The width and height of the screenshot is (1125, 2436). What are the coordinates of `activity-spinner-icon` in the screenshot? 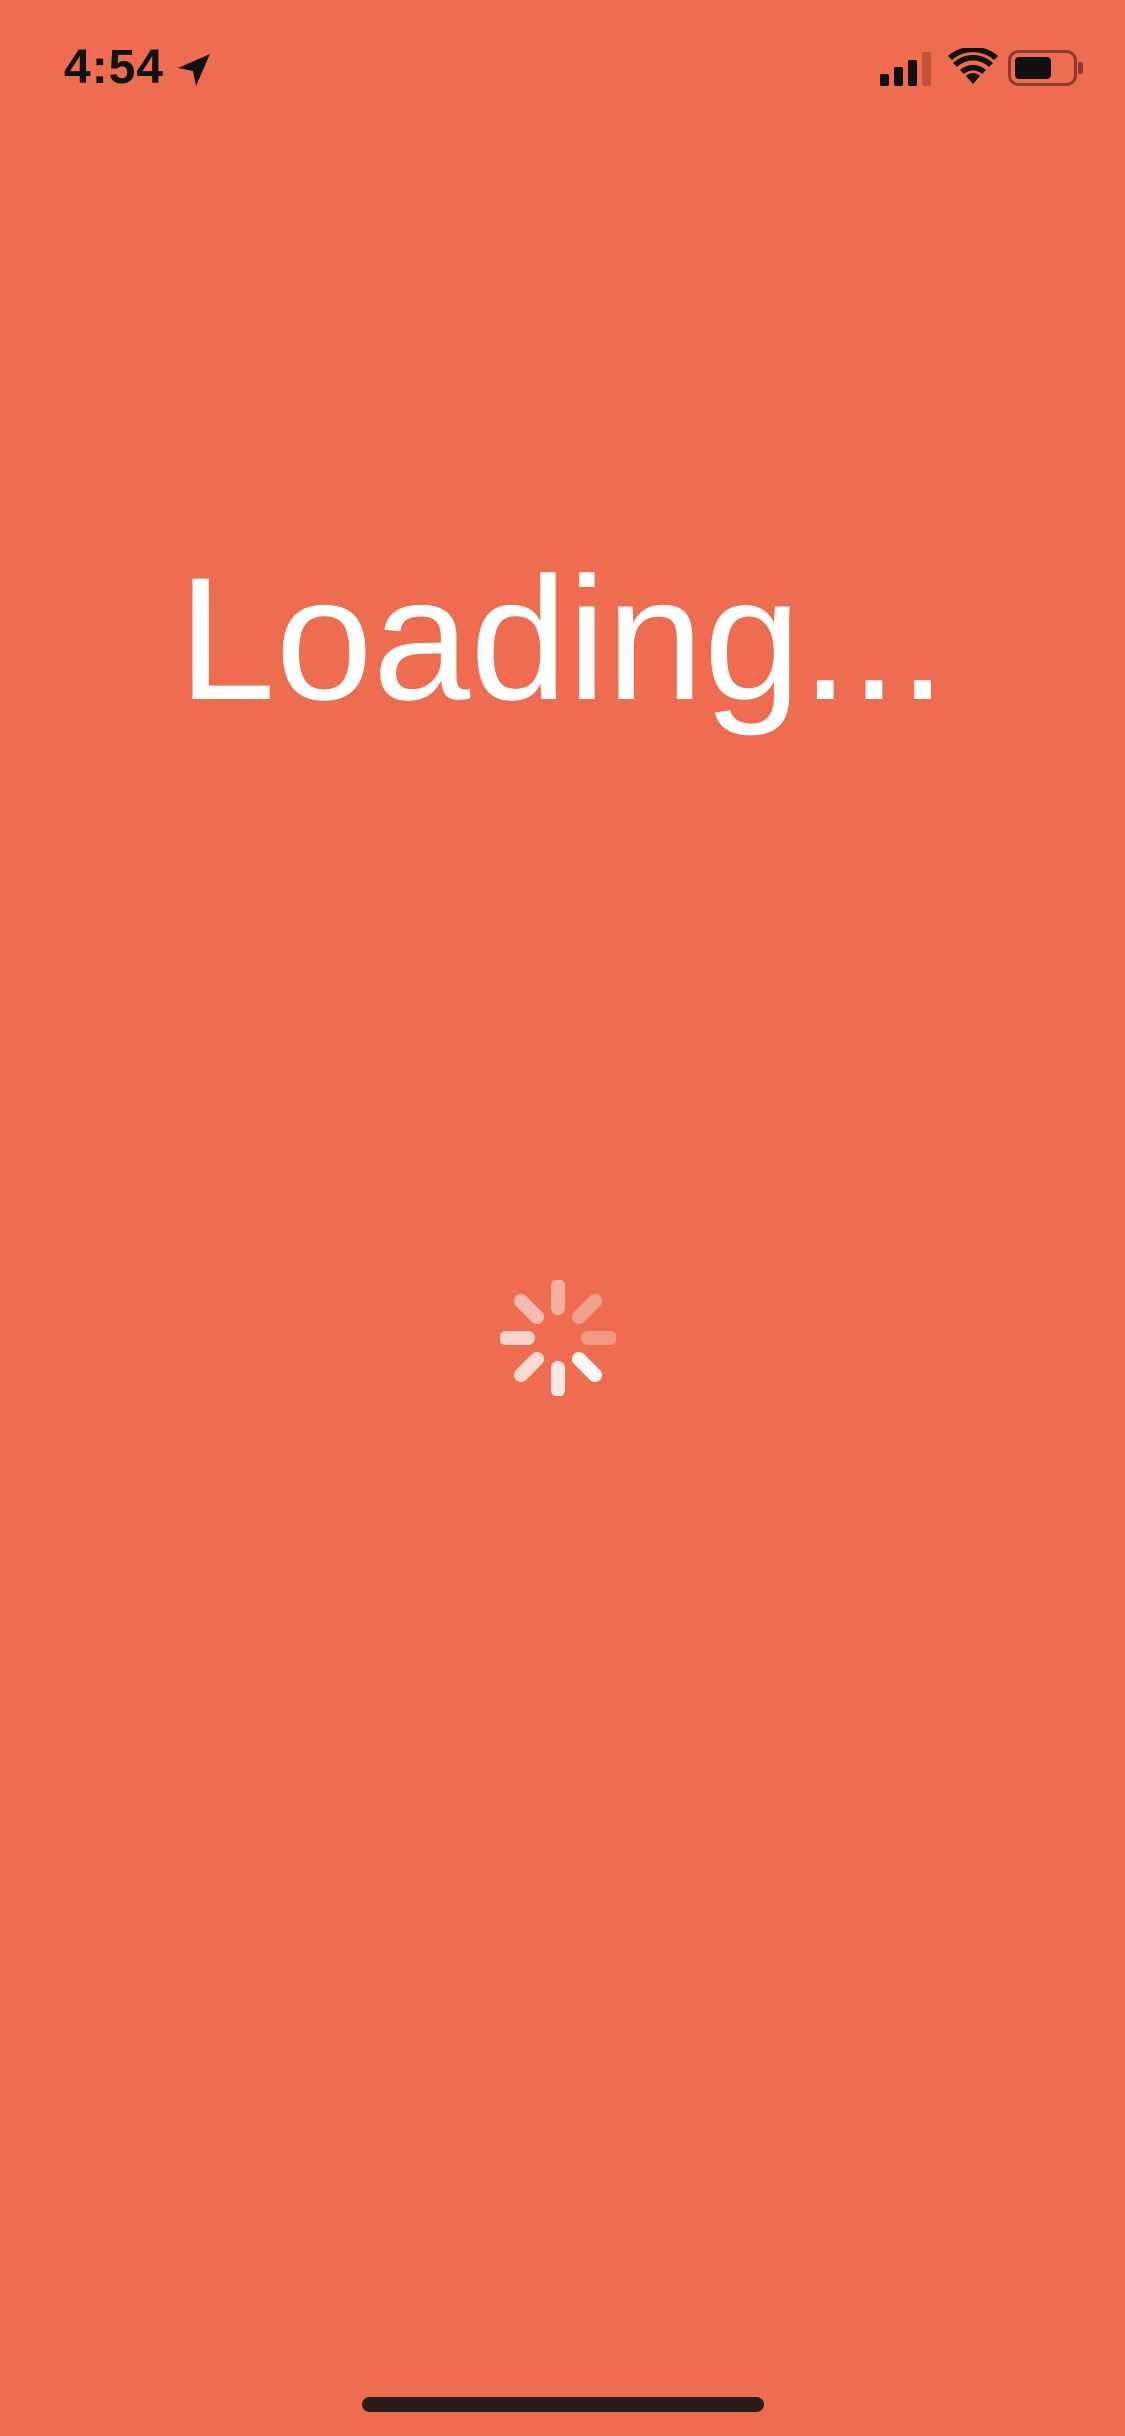 It's located at (558, 1338).